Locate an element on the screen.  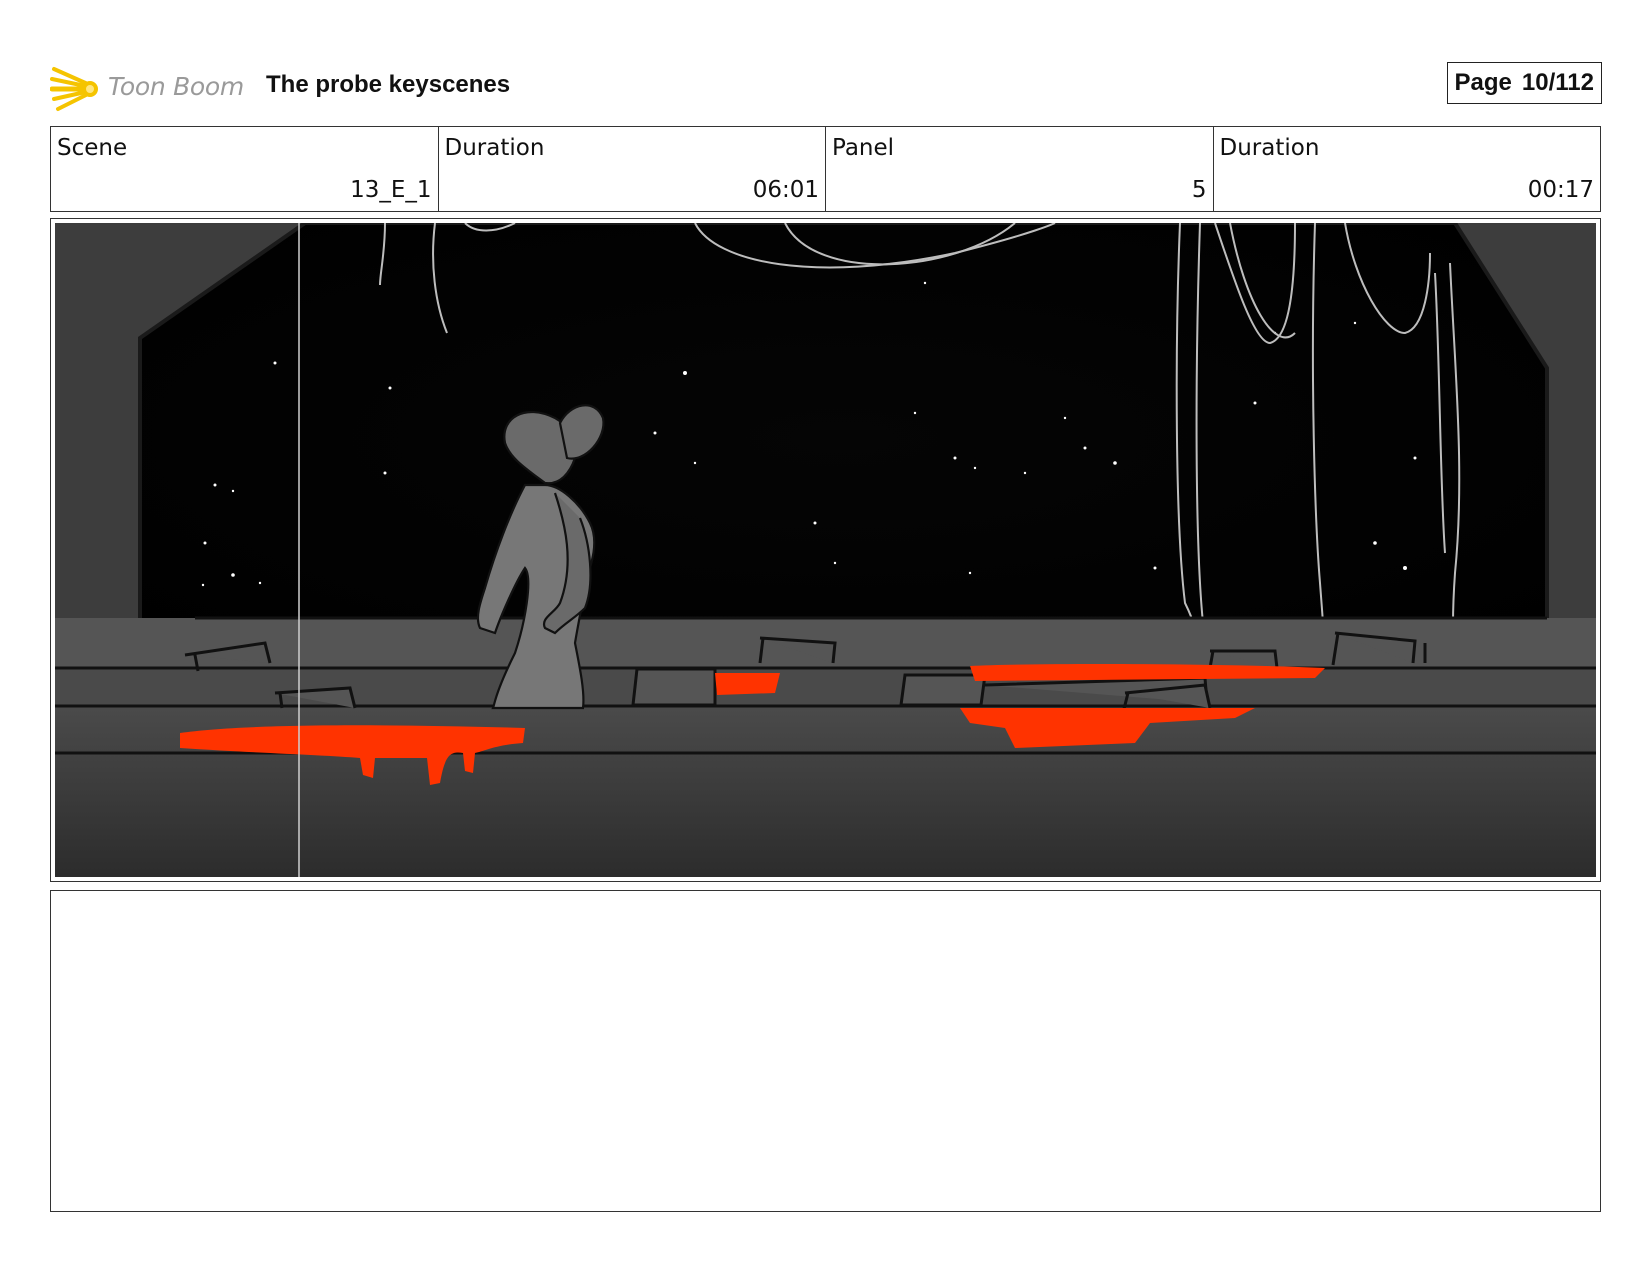
logo-text: Toon Boom is located at coordinates (176, 86).